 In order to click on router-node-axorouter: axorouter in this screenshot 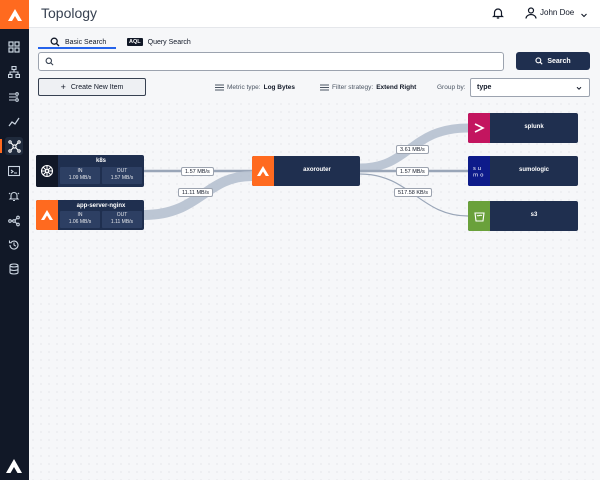, I will do `click(306, 171)`.